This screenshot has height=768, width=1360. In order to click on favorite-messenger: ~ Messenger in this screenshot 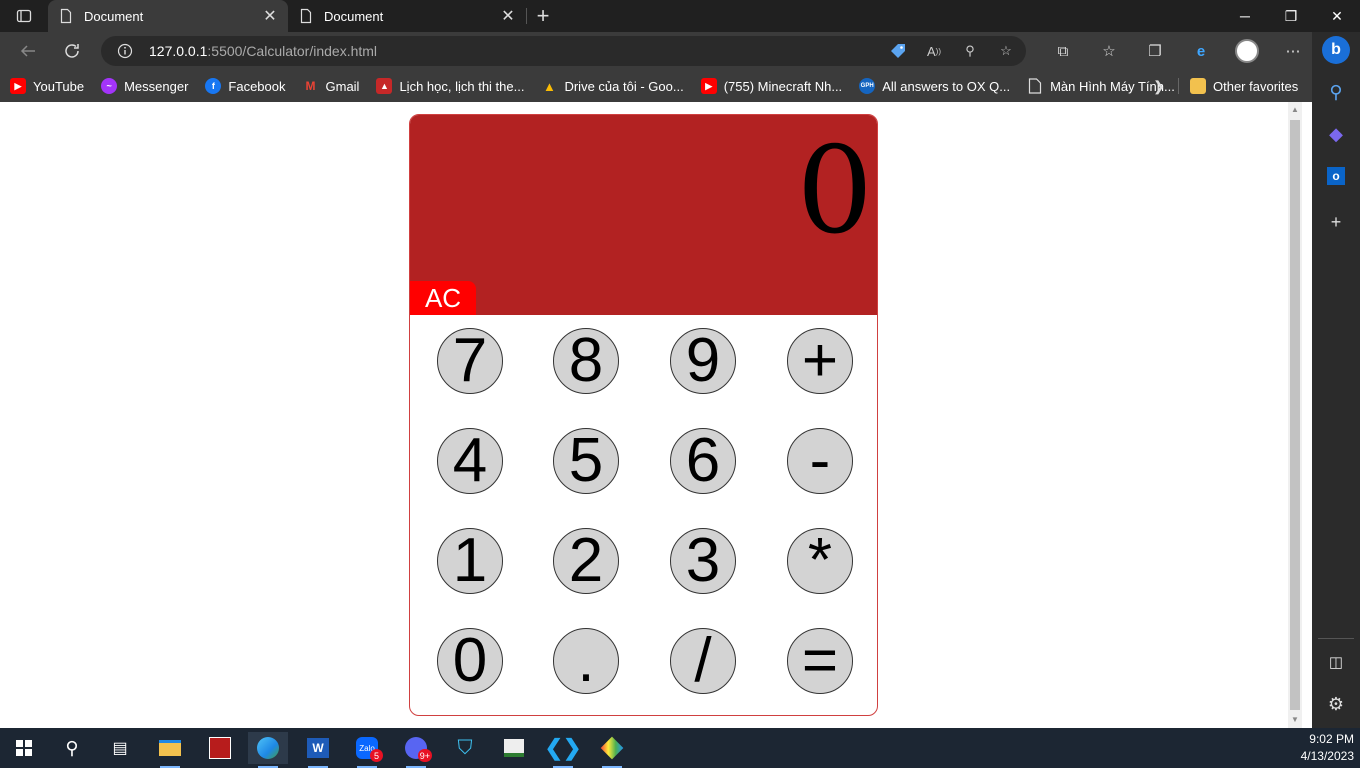, I will do `click(144, 86)`.